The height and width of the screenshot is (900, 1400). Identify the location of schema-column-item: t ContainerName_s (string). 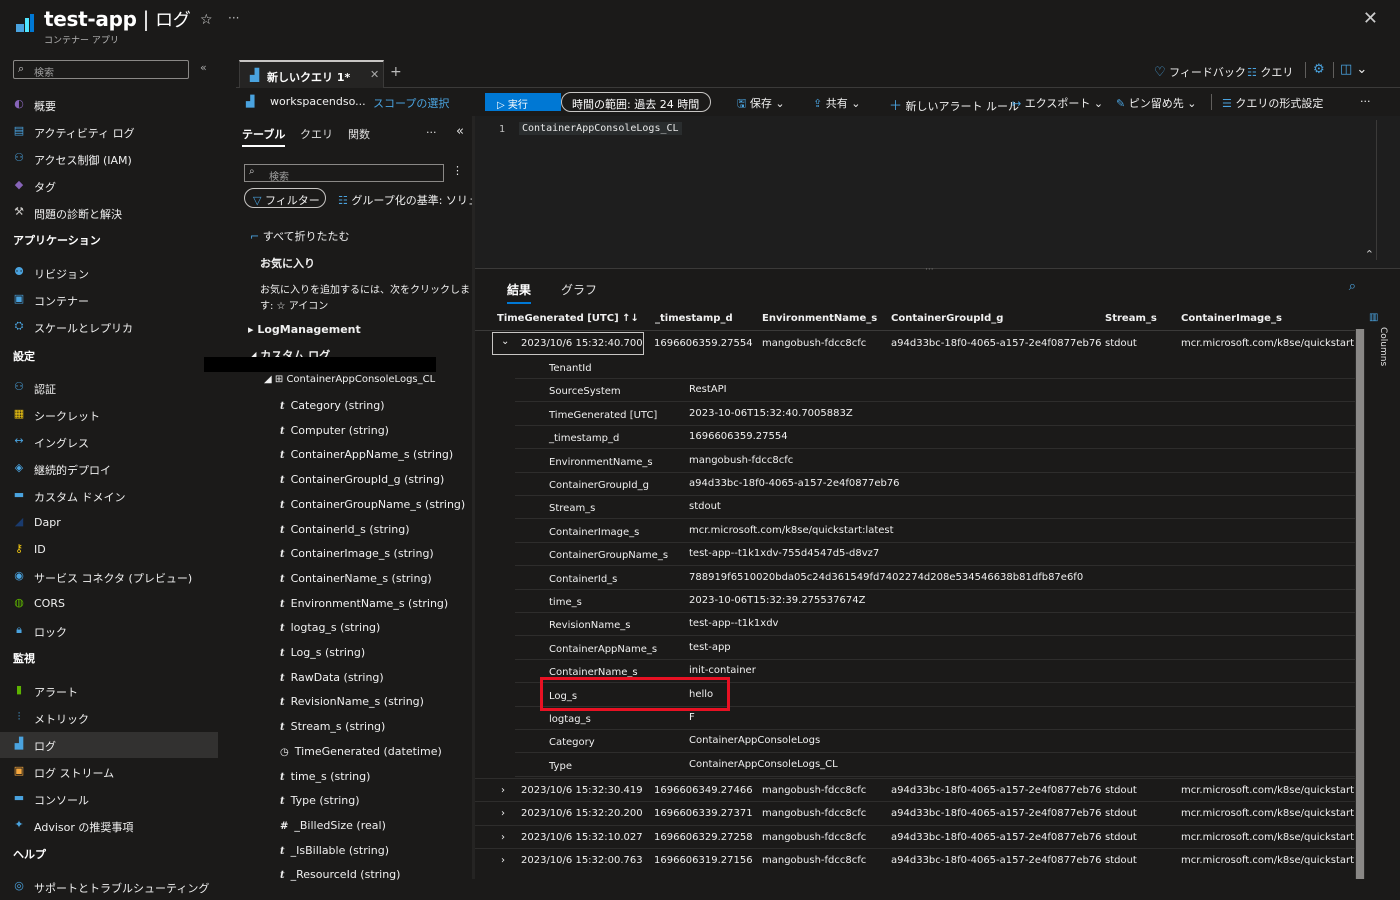
(356, 578).